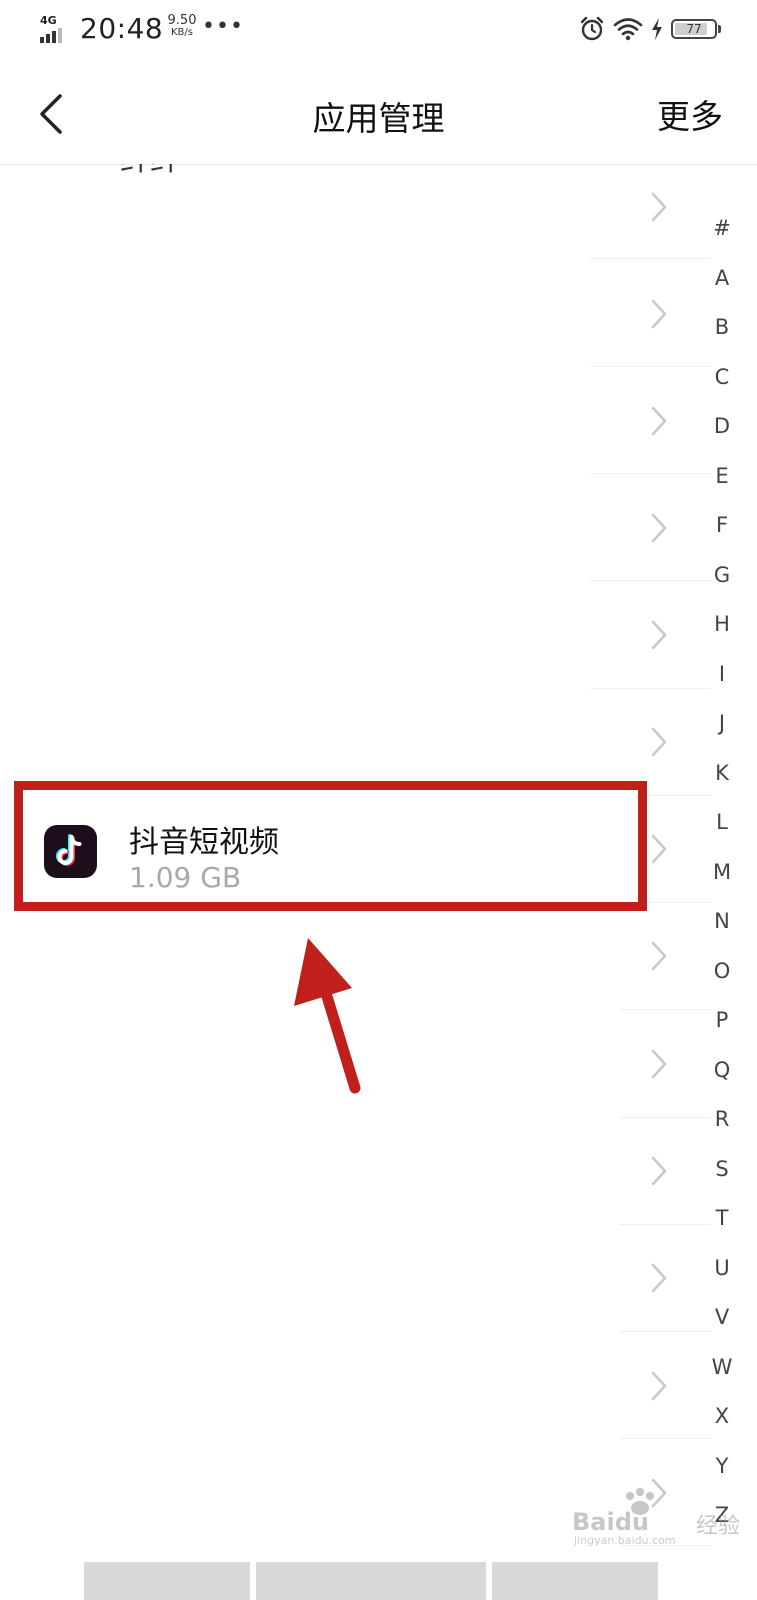 Image resolution: width=757 pixels, height=1600 pixels. I want to click on network-type: 4G, so click(48, 20).